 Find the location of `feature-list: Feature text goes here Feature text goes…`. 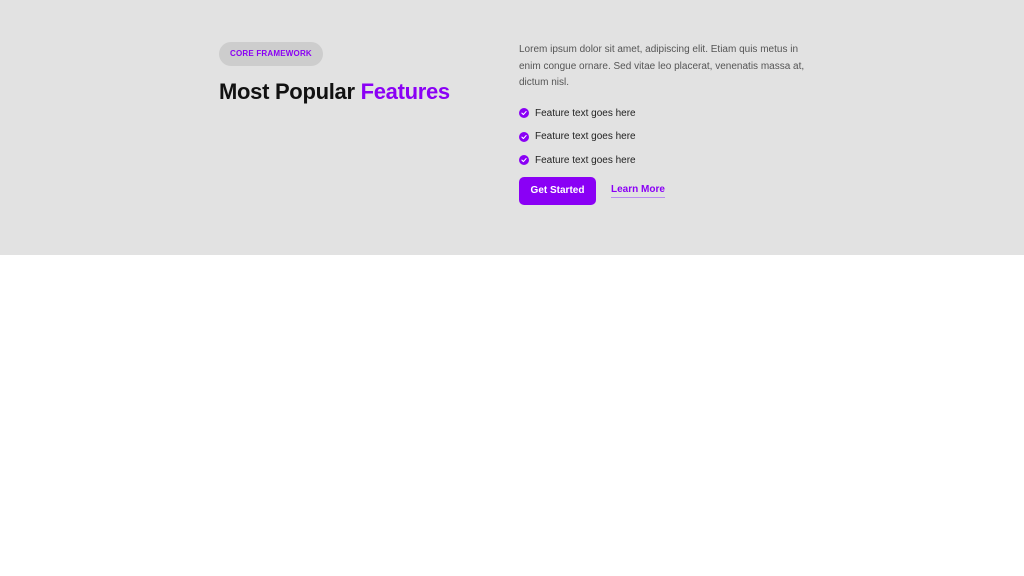

feature-list: Feature text goes here Feature text goes… is located at coordinates (664, 137).